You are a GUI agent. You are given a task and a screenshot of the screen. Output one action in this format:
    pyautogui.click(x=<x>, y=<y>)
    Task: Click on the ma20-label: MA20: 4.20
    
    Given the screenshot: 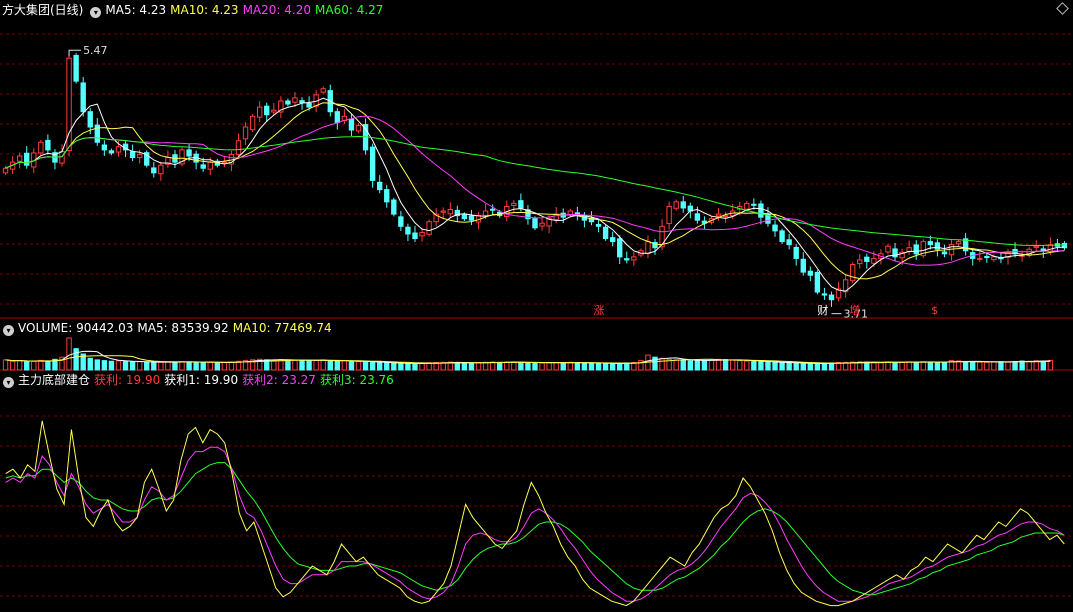 What is the action you would take?
    pyautogui.click(x=276, y=10)
    